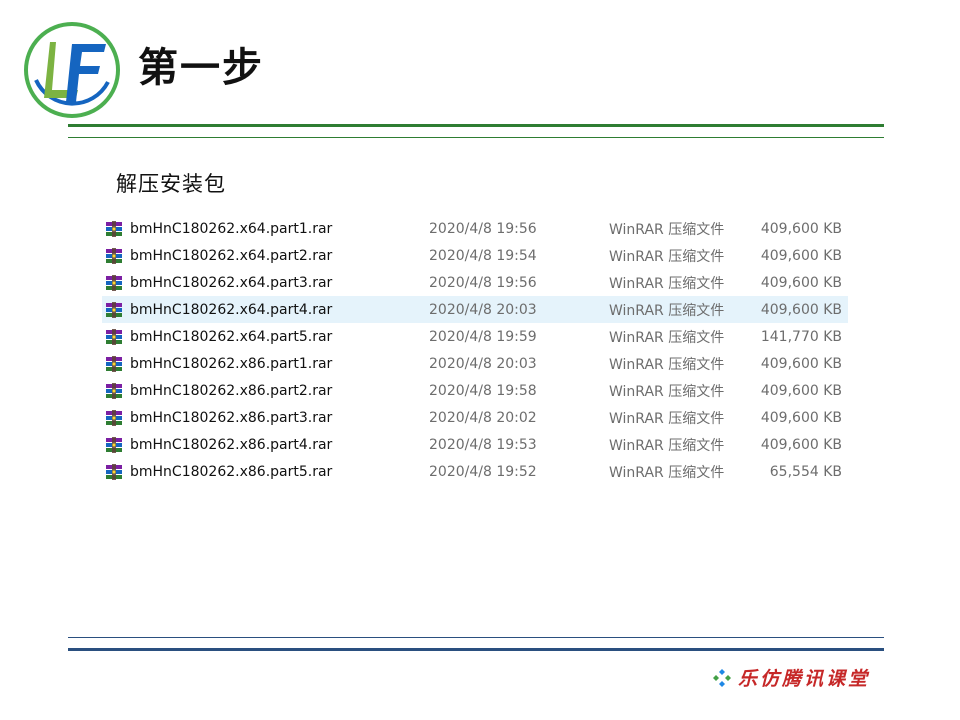 The width and height of the screenshot is (960, 720). Describe the element at coordinates (171, 184) in the screenshot. I see `section-subtitle: 解压安装包` at that location.